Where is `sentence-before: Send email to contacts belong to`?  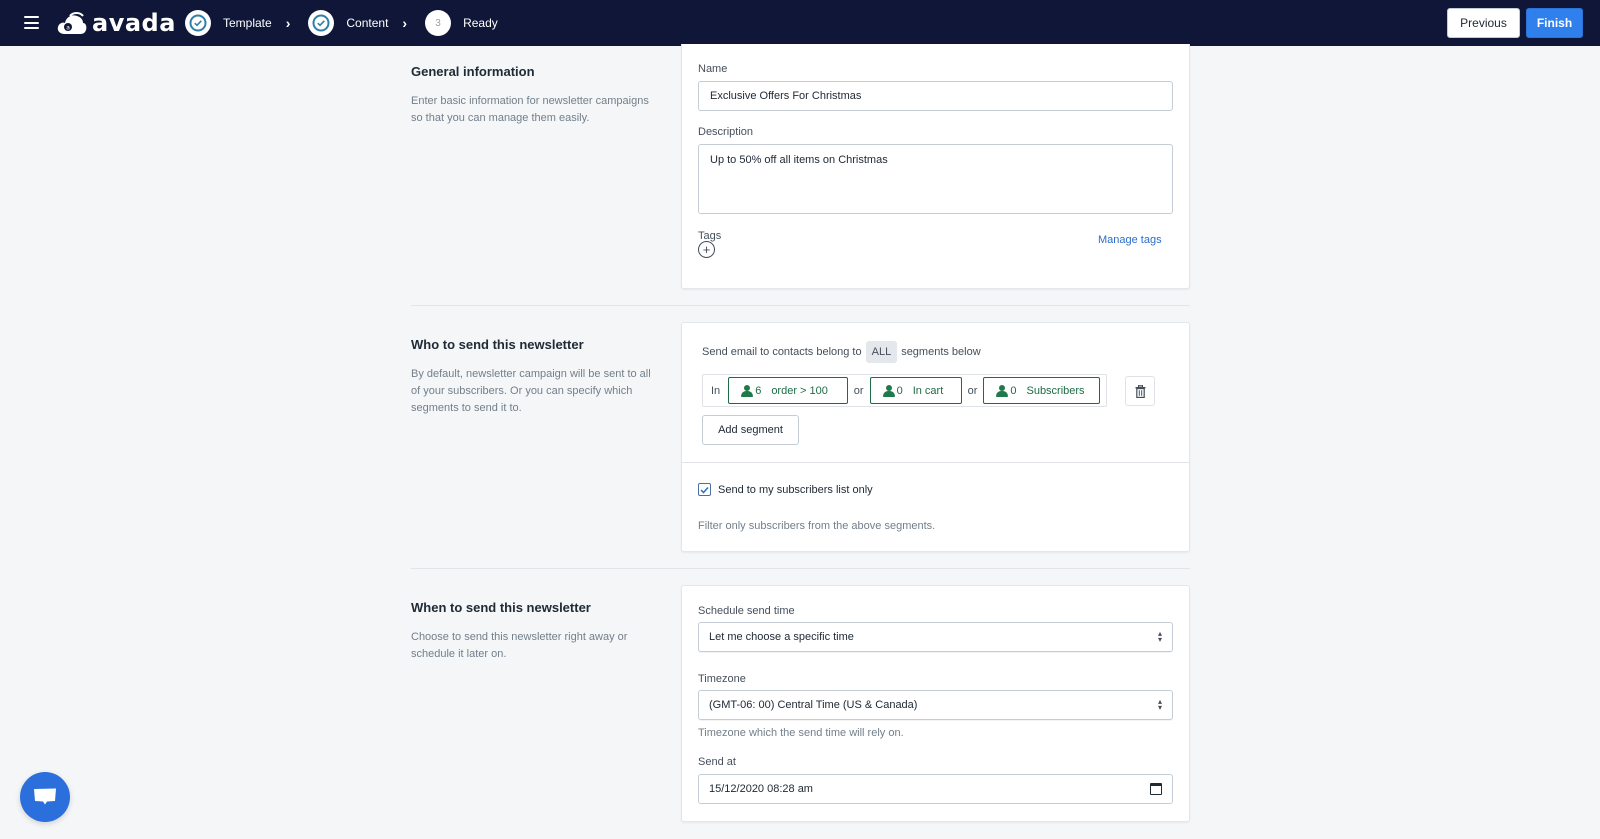
sentence-before: Send email to contacts belong to is located at coordinates (782, 352).